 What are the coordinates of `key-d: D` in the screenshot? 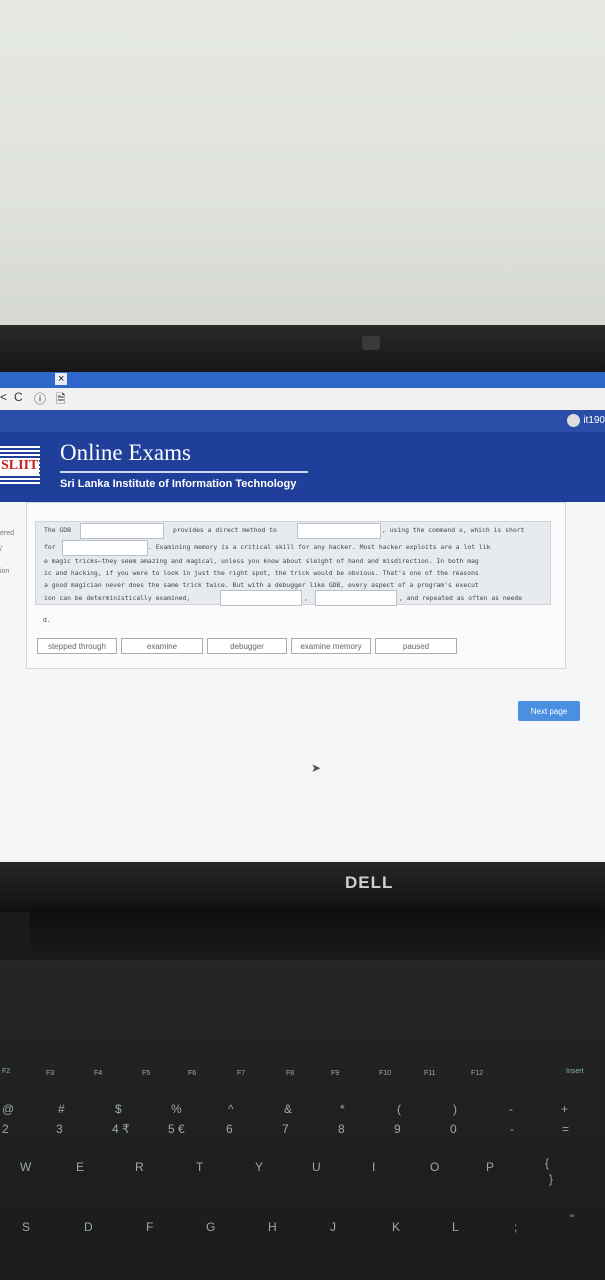 It's located at (88, 1227).